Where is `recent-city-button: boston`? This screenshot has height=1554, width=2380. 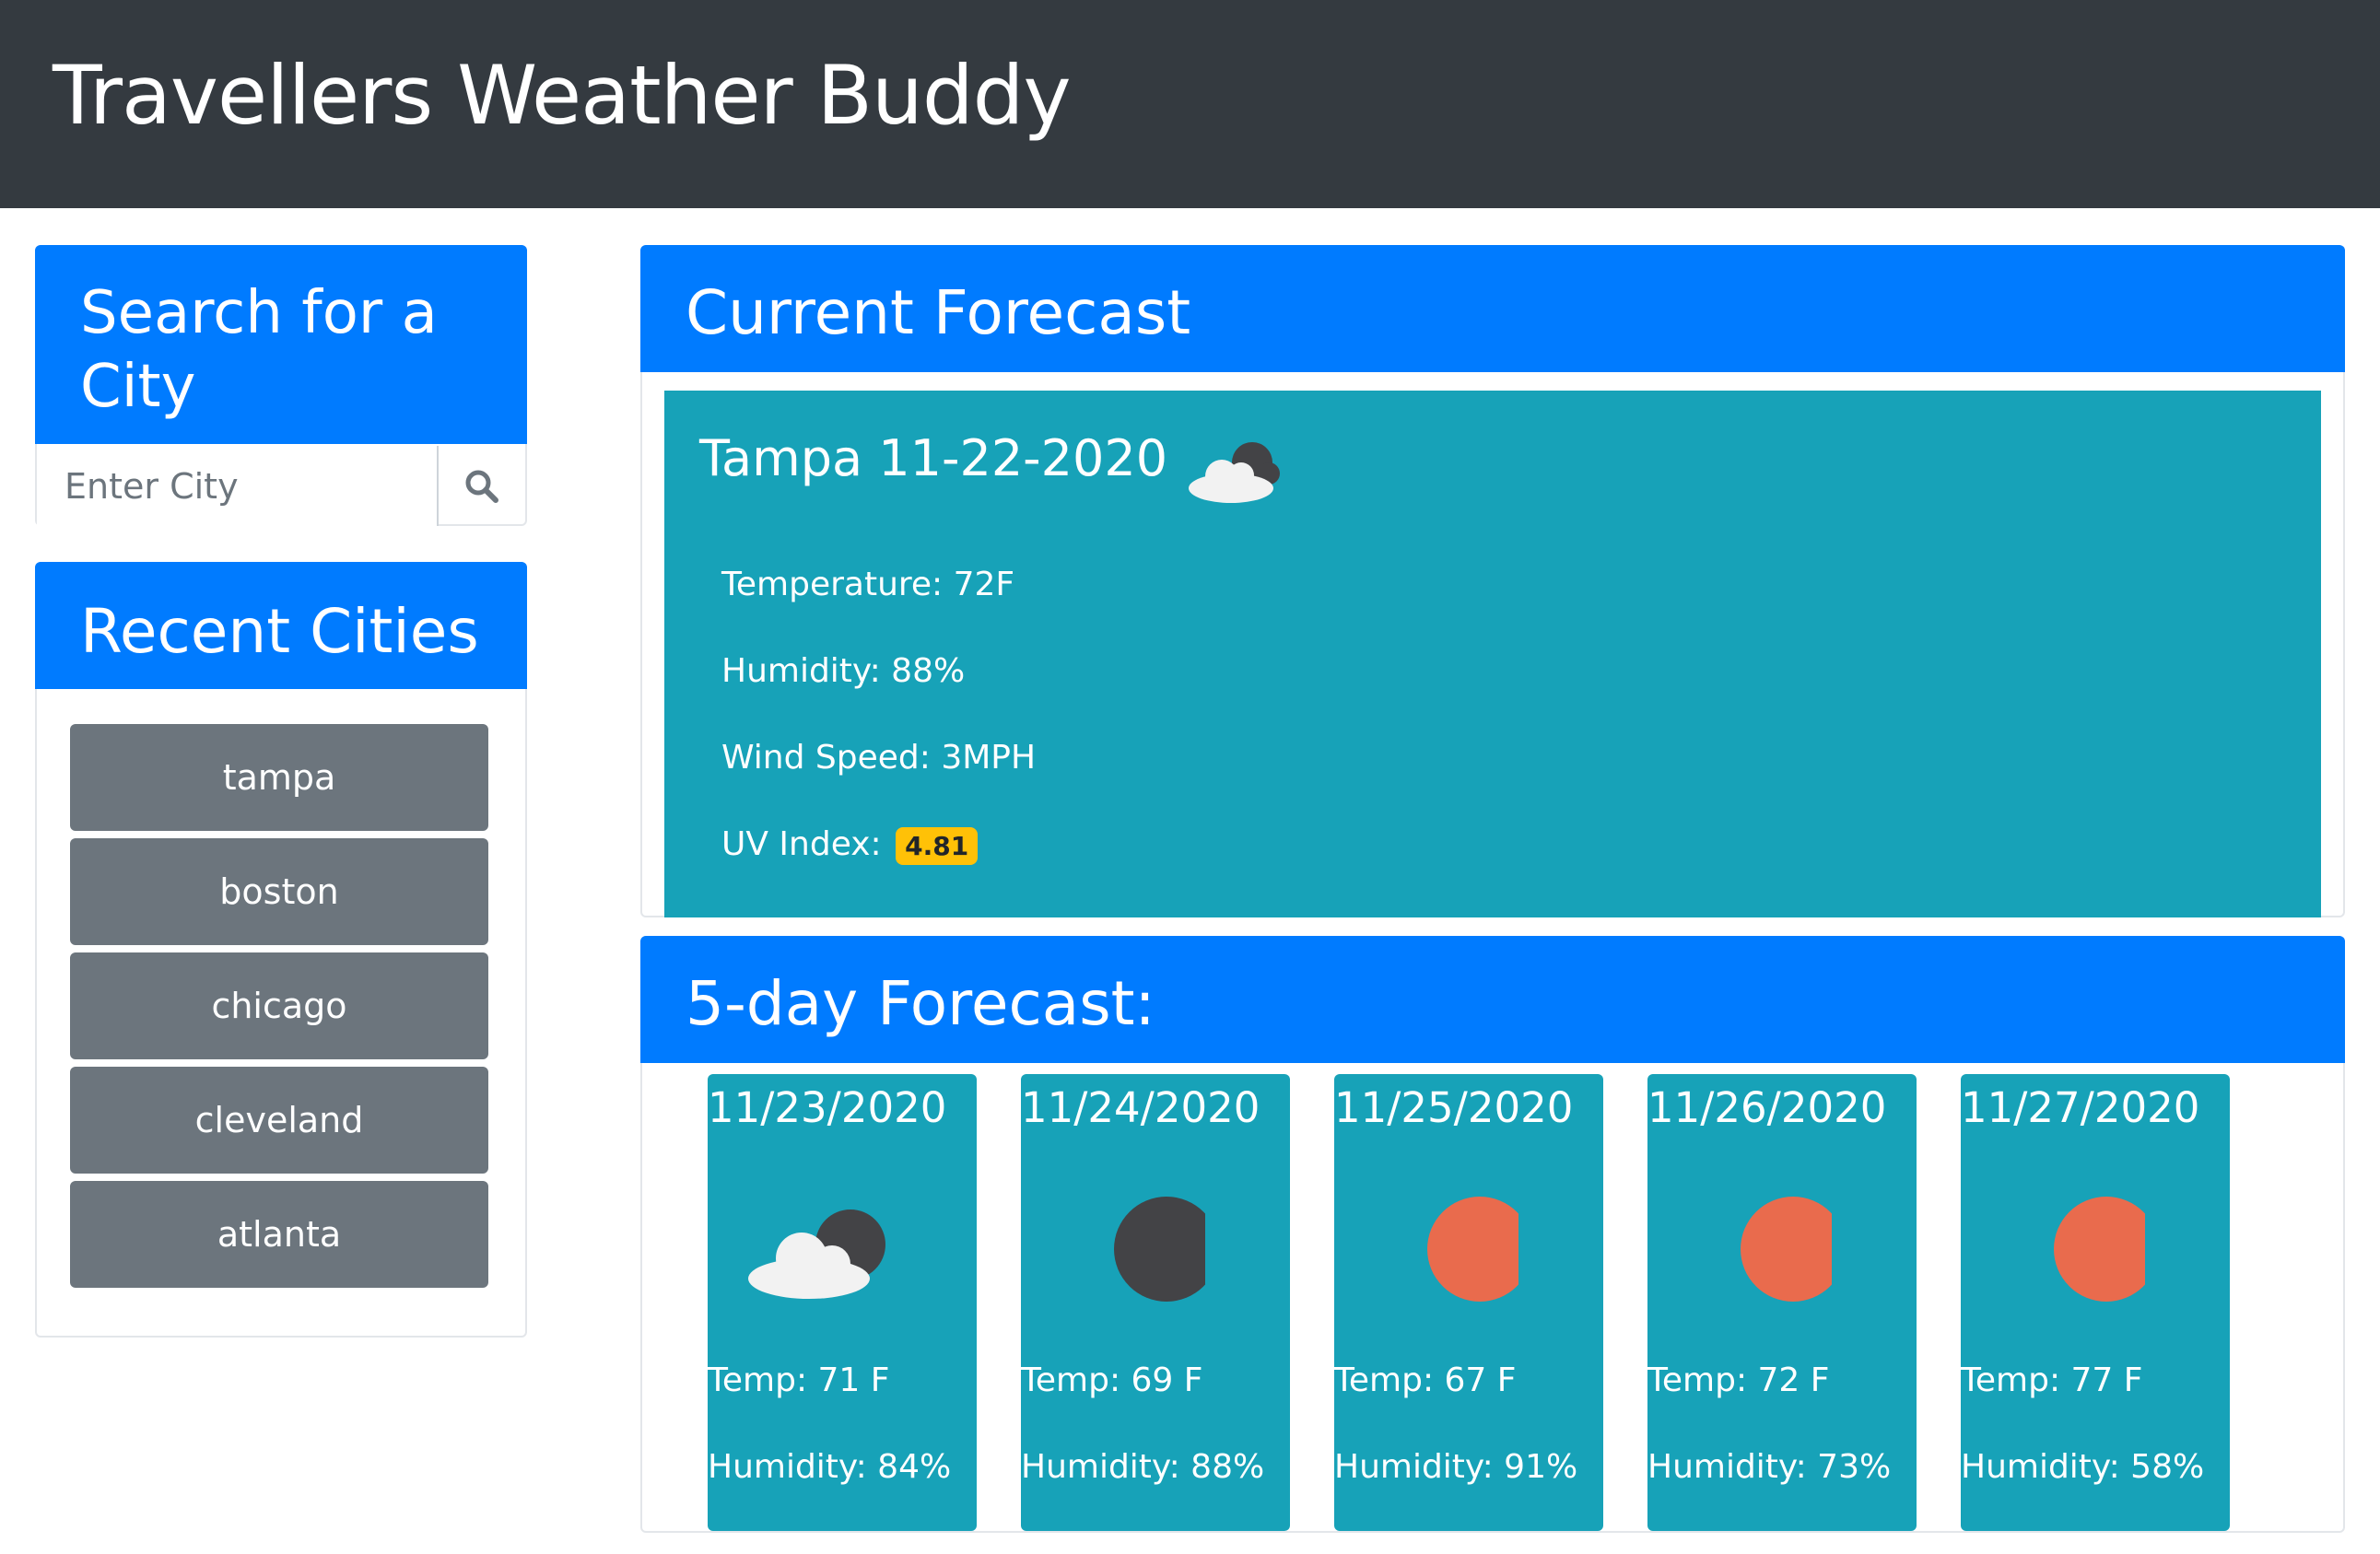 recent-city-button: boston is located at coordinates (279, 891).